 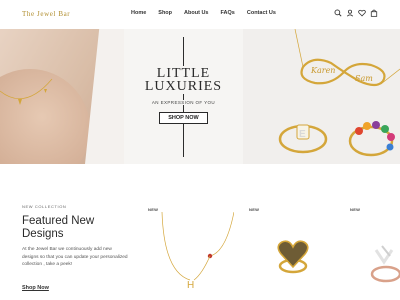 What do you see at coordinates (338, 13) in the screenshot?
I see `search-icon` at bounding box center [338, 13].